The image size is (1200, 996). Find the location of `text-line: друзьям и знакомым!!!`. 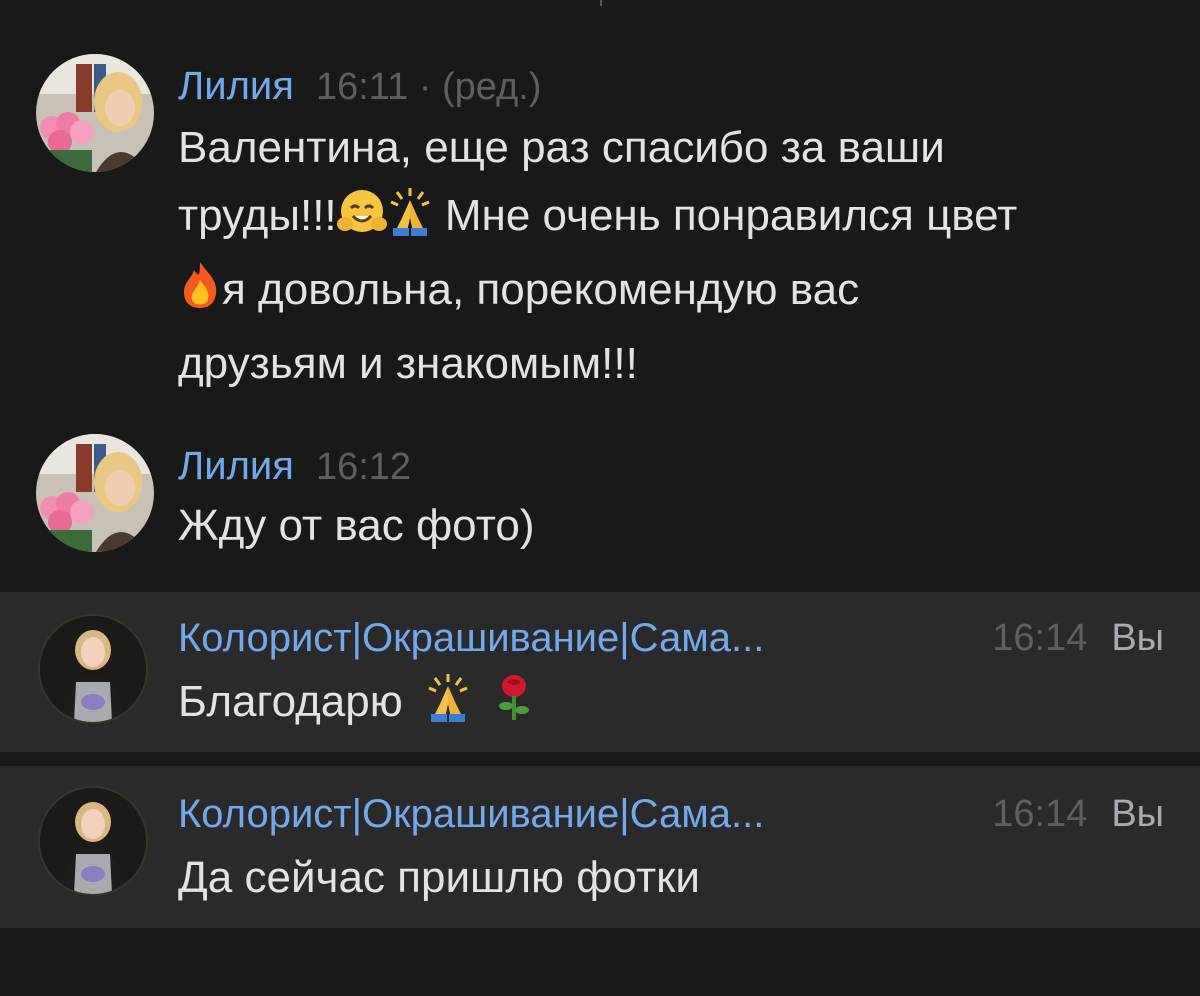

text-line: друзьям и знакомым!!! is located at coordinates (408, 363).